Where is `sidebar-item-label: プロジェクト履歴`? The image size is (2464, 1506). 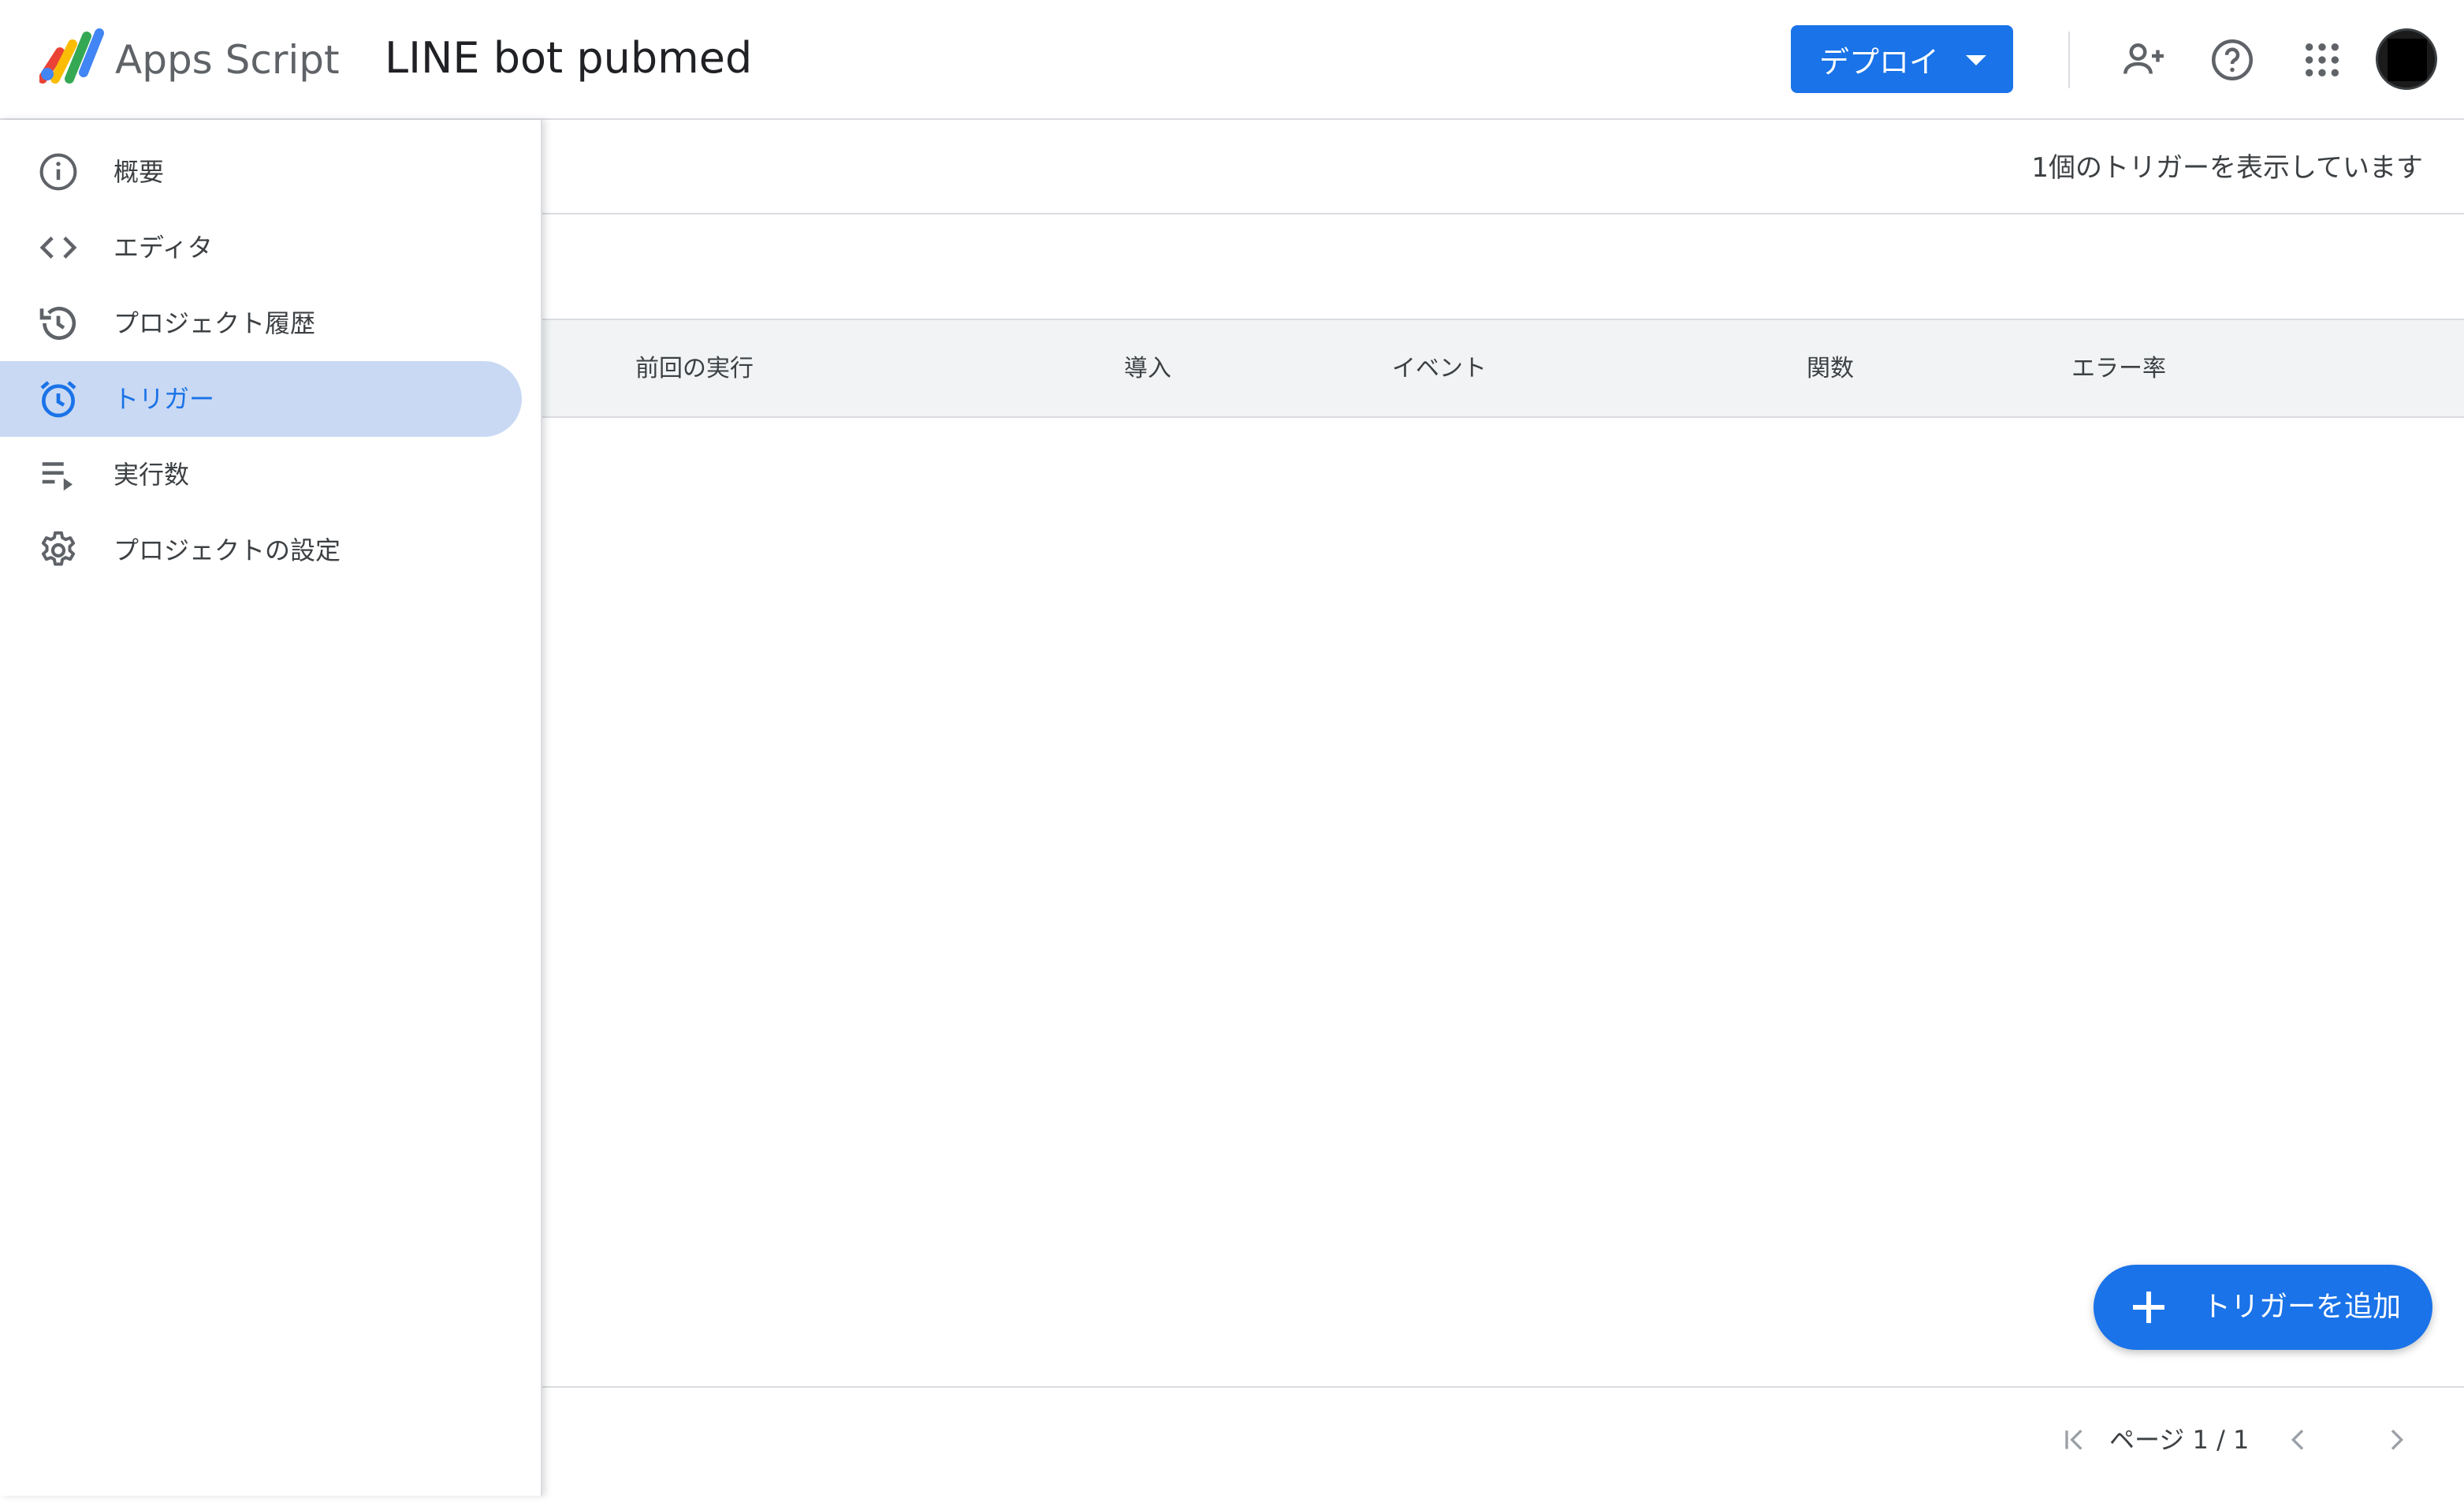
sidebar-item-label: プロジェクト履歴 is located at coordinates (215, 323).